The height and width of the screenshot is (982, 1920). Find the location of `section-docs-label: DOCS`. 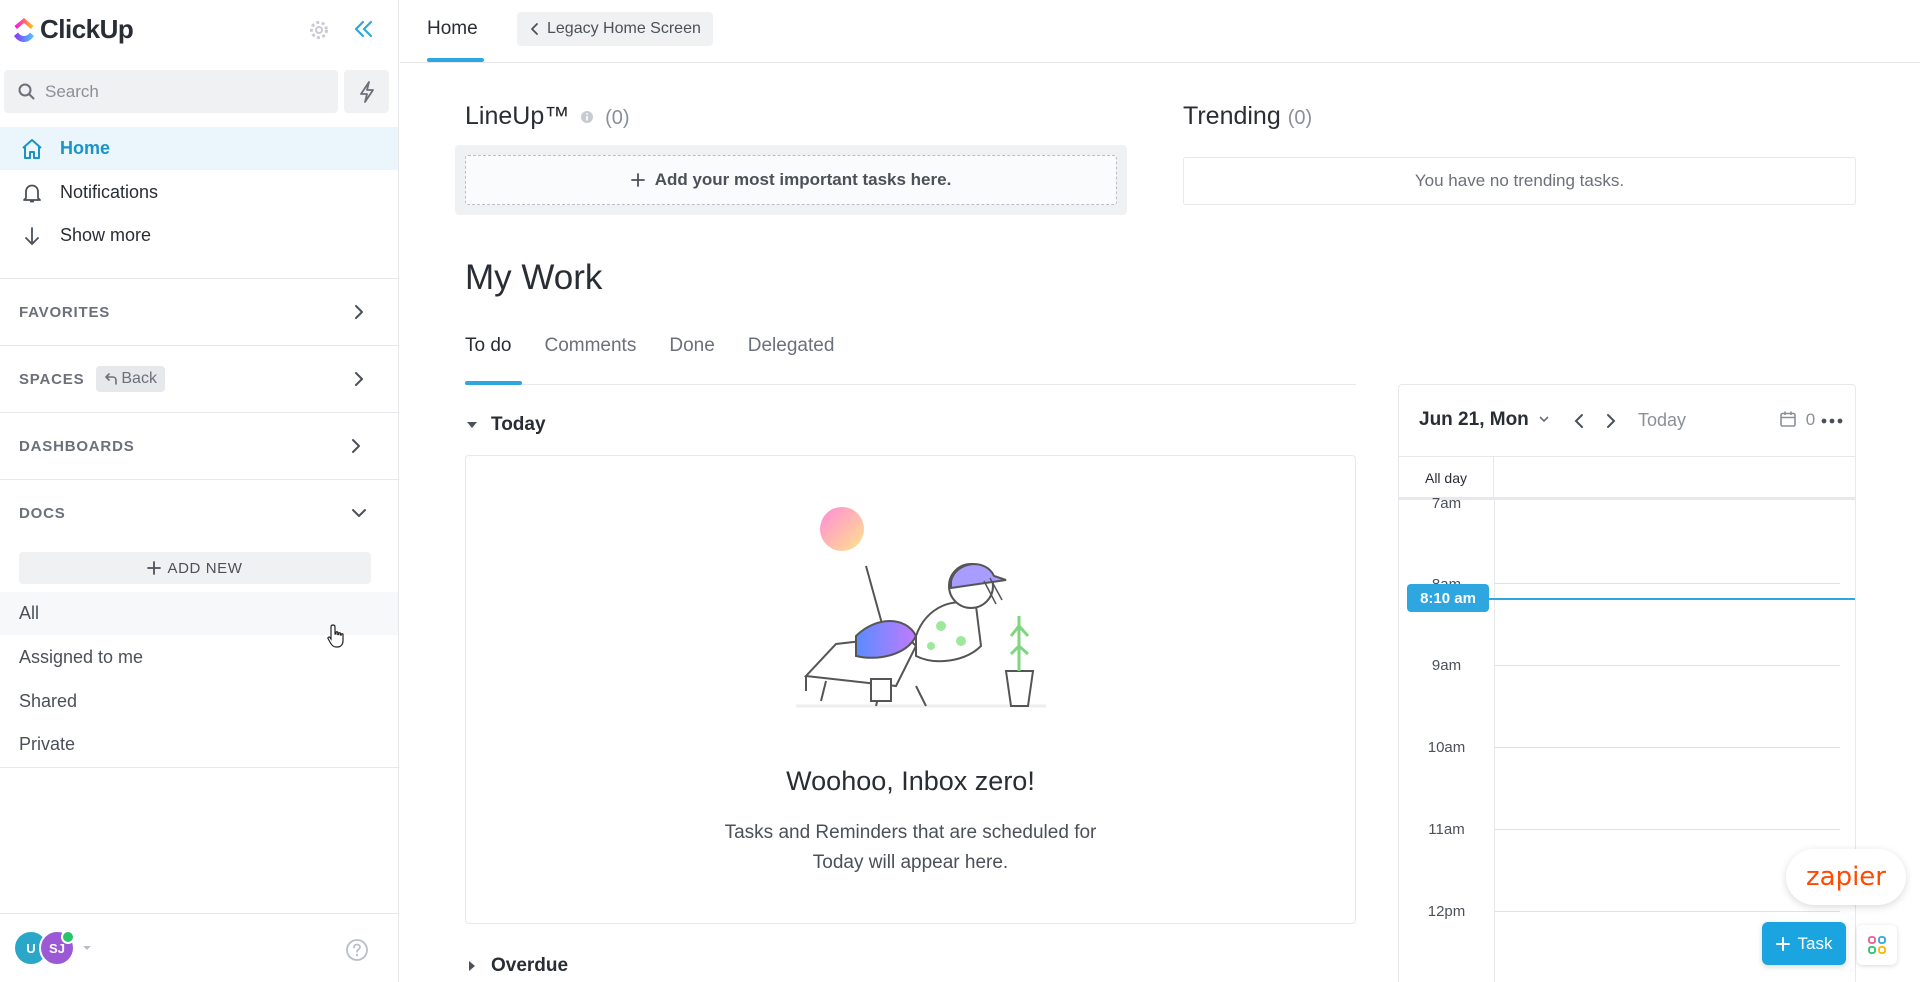

section-docs-label: DOCS is located at coordinates (42, 513).